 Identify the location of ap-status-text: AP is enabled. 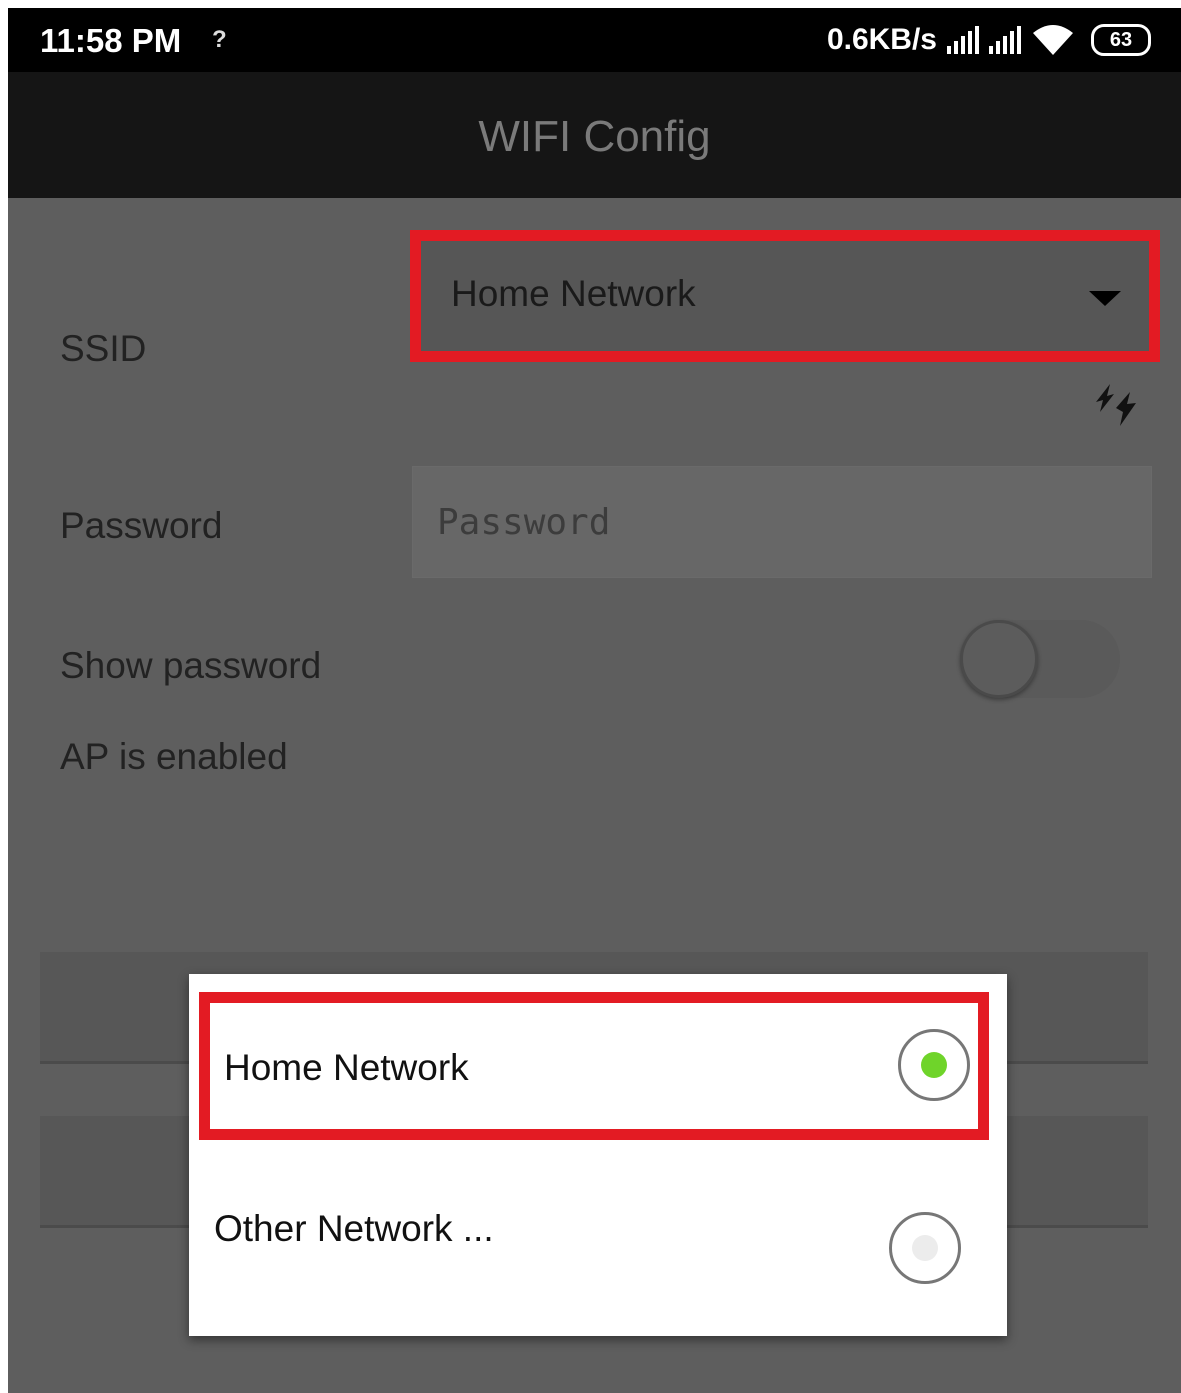
(174, 756).